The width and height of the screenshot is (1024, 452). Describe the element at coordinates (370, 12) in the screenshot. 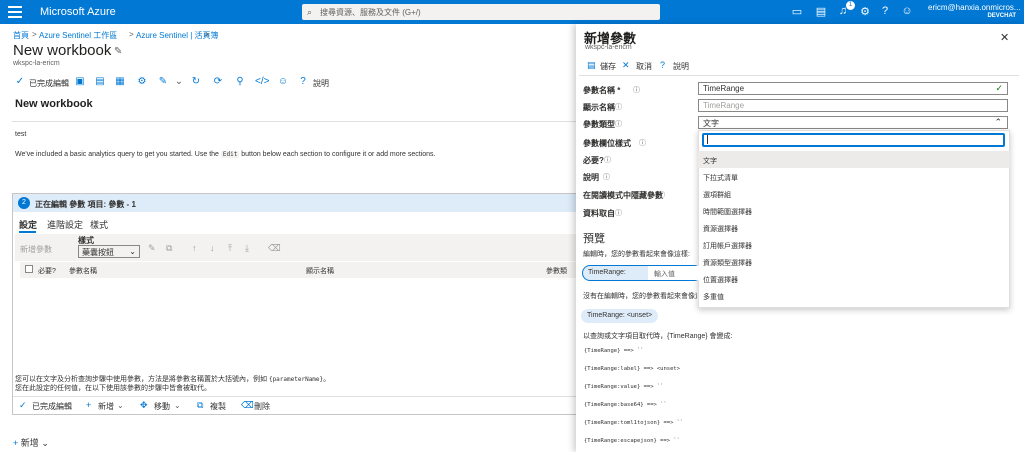

I see `search-placeholder: 搜尋資源、服務及文件 (G+/)` at that location.